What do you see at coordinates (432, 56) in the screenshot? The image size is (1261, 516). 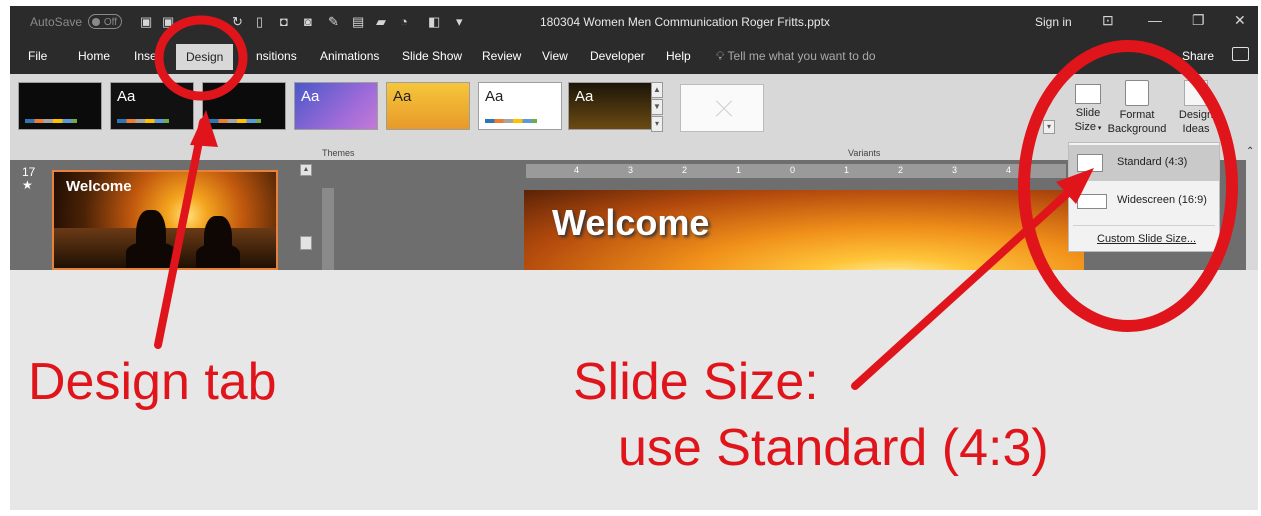 I see `tab-slide-show: Slide Show` at bounding box center [432, 56].